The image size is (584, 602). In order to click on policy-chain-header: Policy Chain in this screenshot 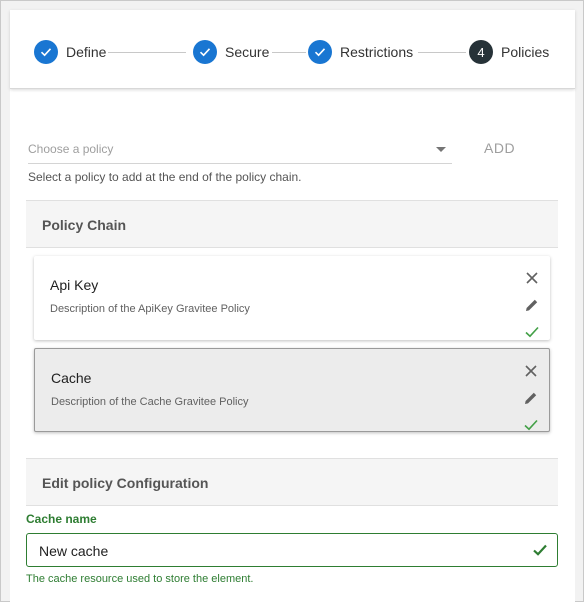, I will do `click(292, 224)`.